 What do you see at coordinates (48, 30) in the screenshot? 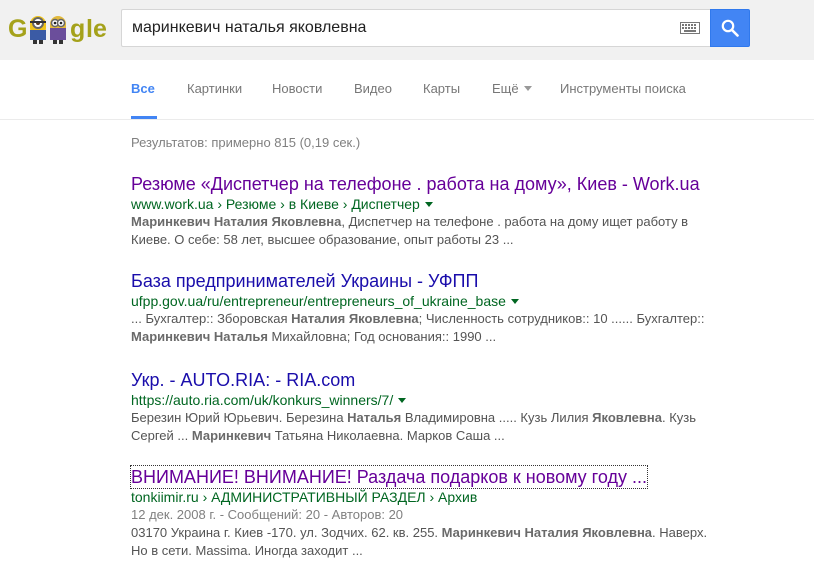
I see `doodle-characters-icon` at bounding box center [48, 30].